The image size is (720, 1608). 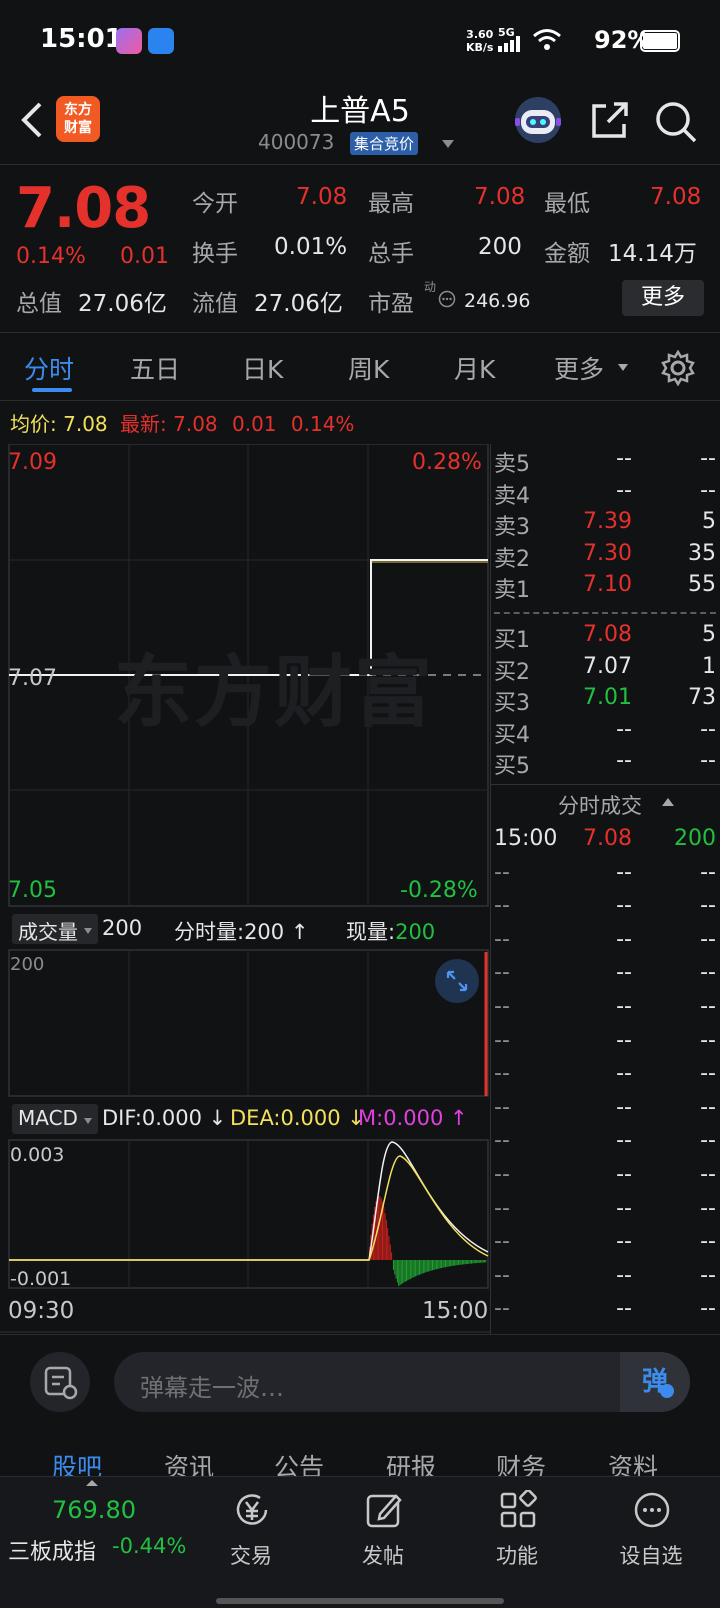 What do you see at coordinates (605, 461) in the screenshot?
I see `sell-level-row: 卖5 -- --` at bounding box center [605, 461].